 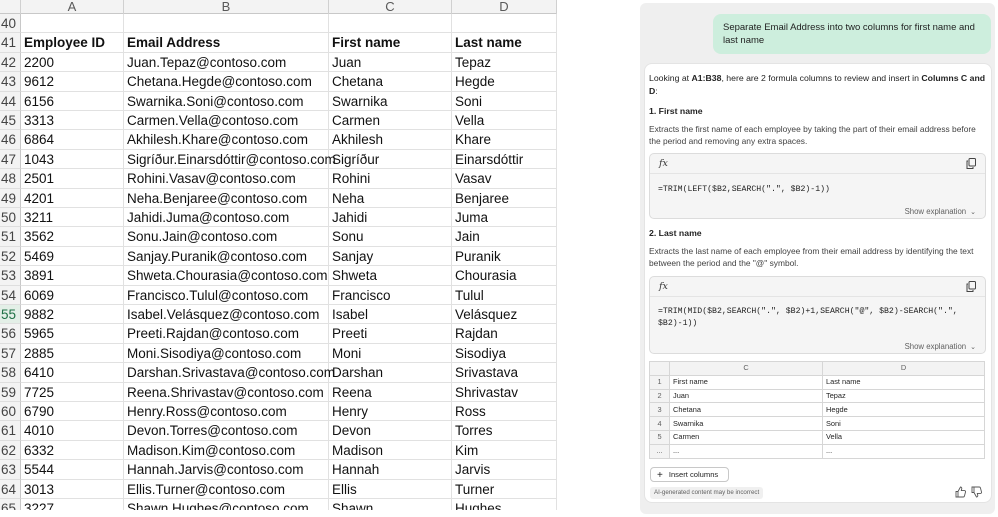 What do you see at coordinates (10, 237) in the screenshot?
I see `row-number: 51` at bounding box center [10, 237].